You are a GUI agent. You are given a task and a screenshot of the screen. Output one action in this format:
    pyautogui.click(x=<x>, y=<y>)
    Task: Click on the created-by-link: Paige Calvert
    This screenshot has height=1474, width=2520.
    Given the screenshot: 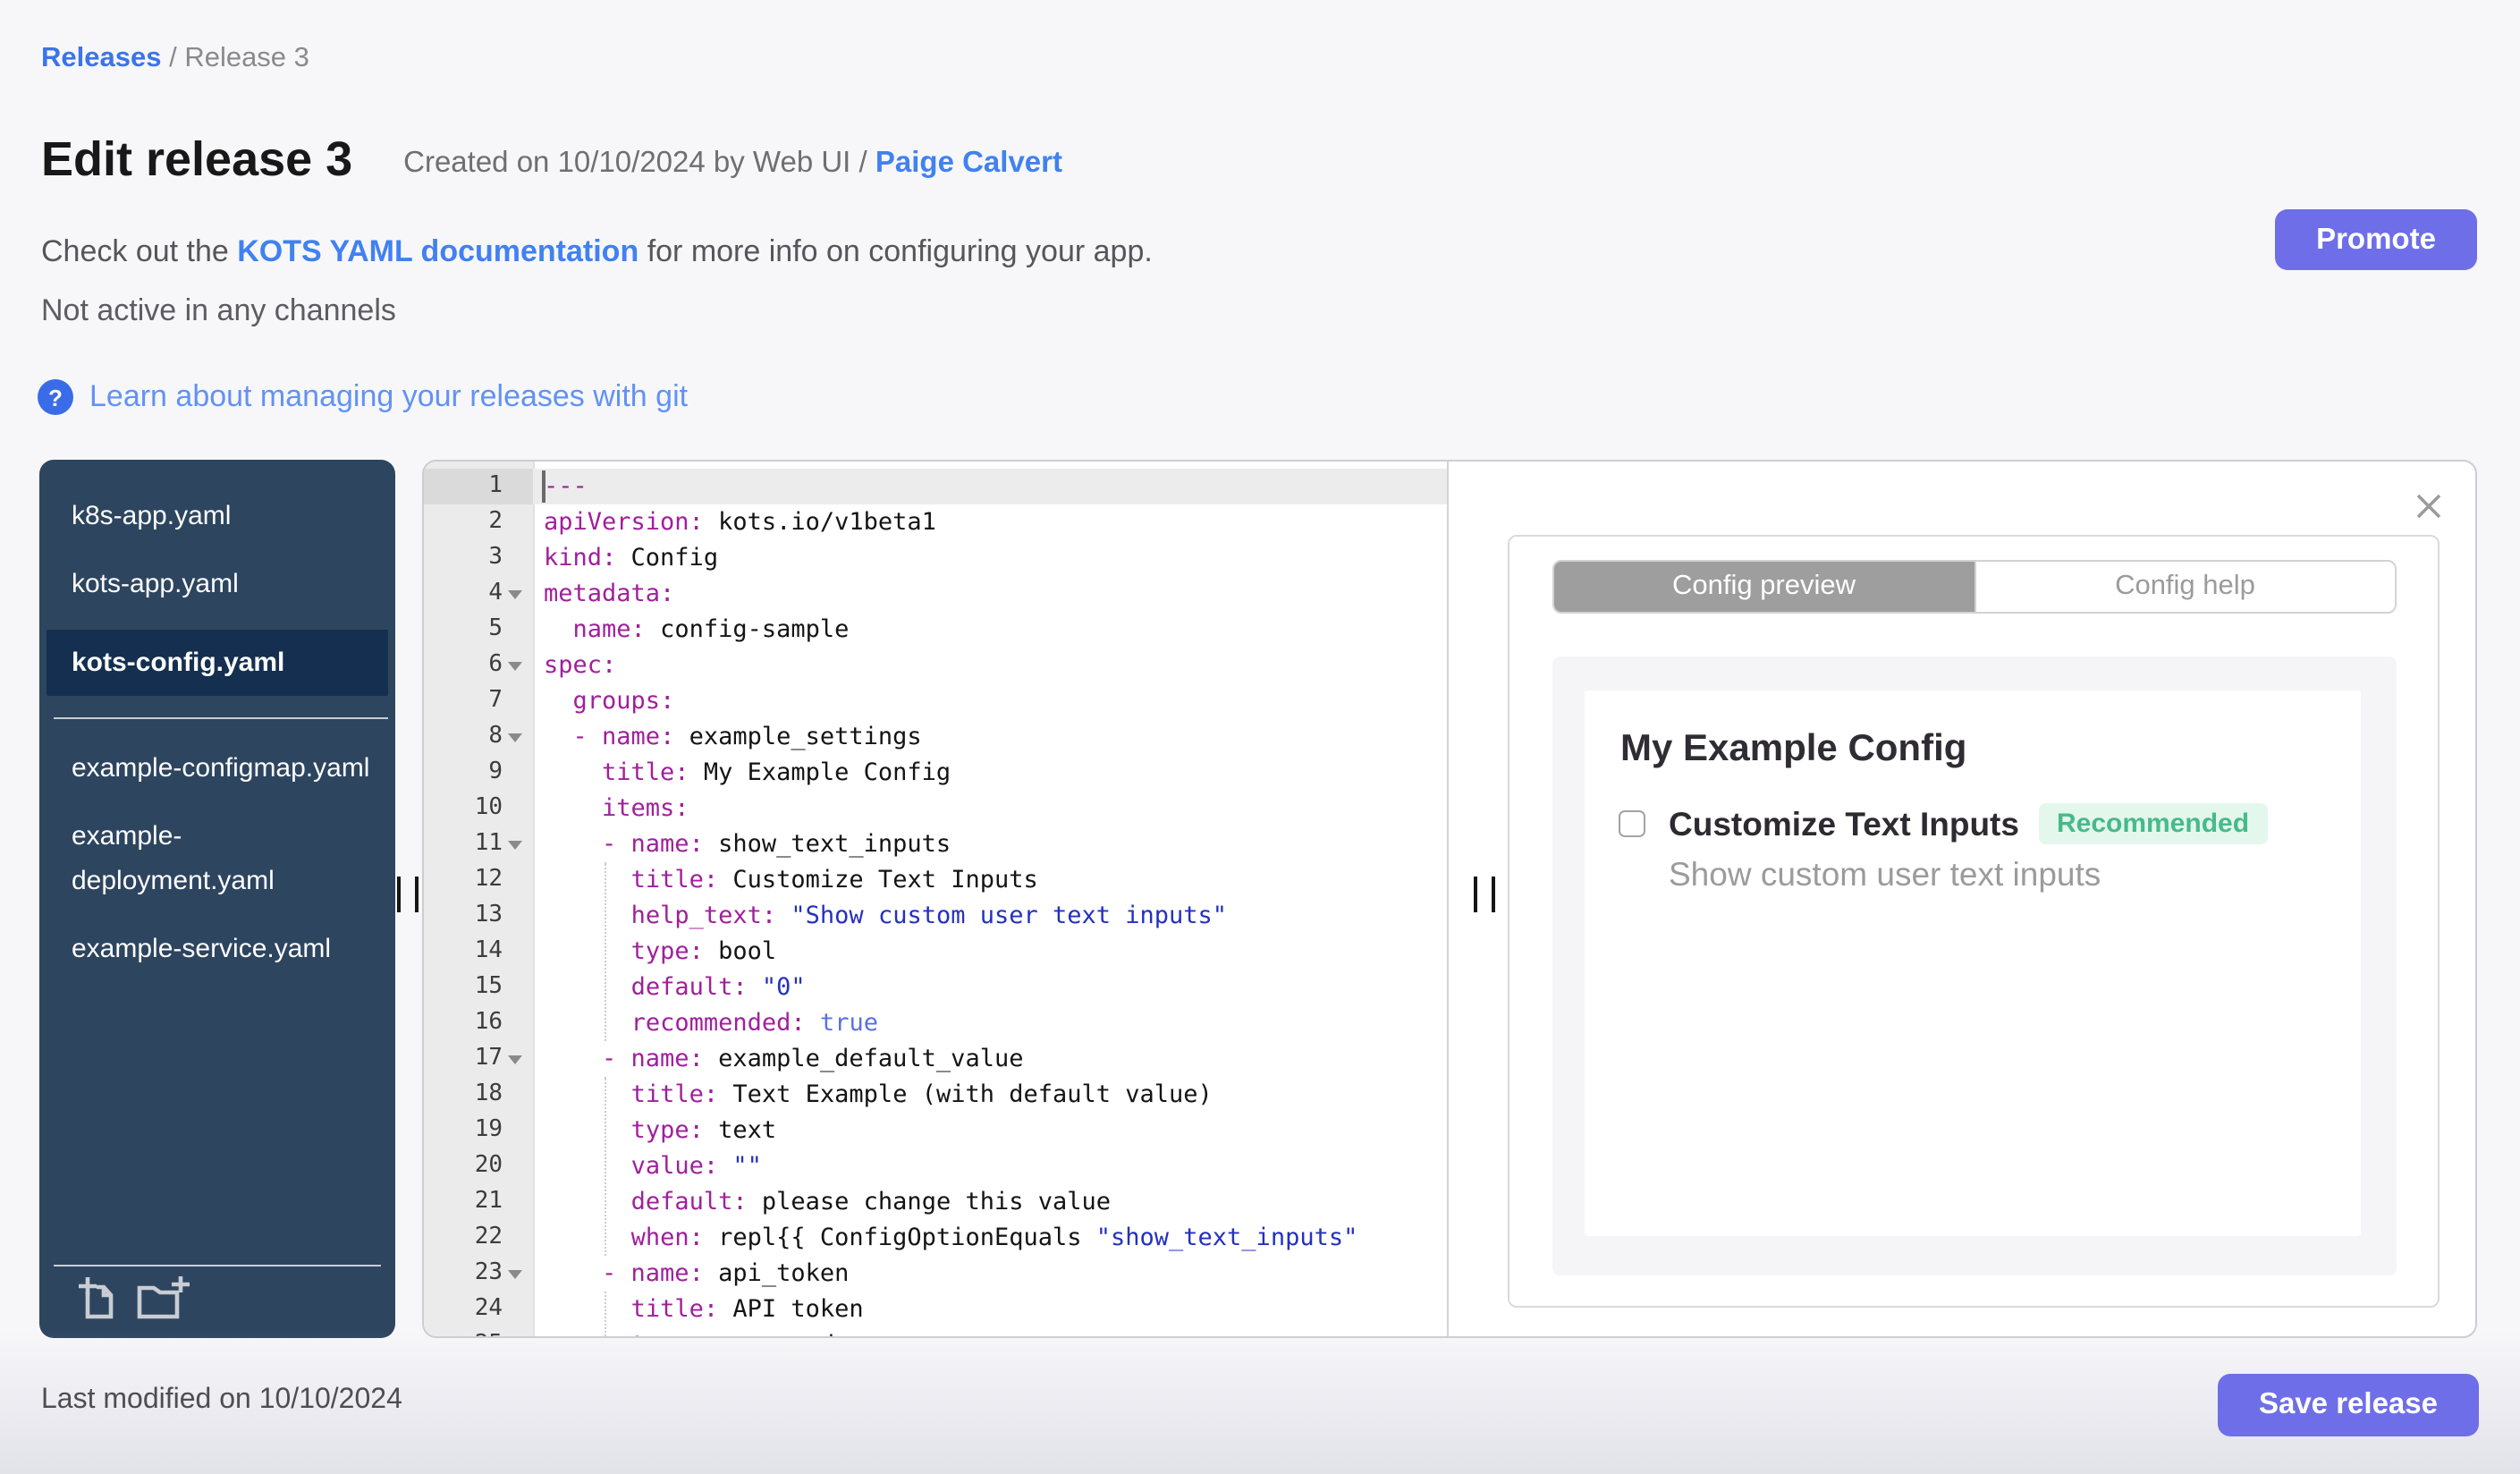 What is the action you would take?
    pyautogui.click(x=968, y=163)
    